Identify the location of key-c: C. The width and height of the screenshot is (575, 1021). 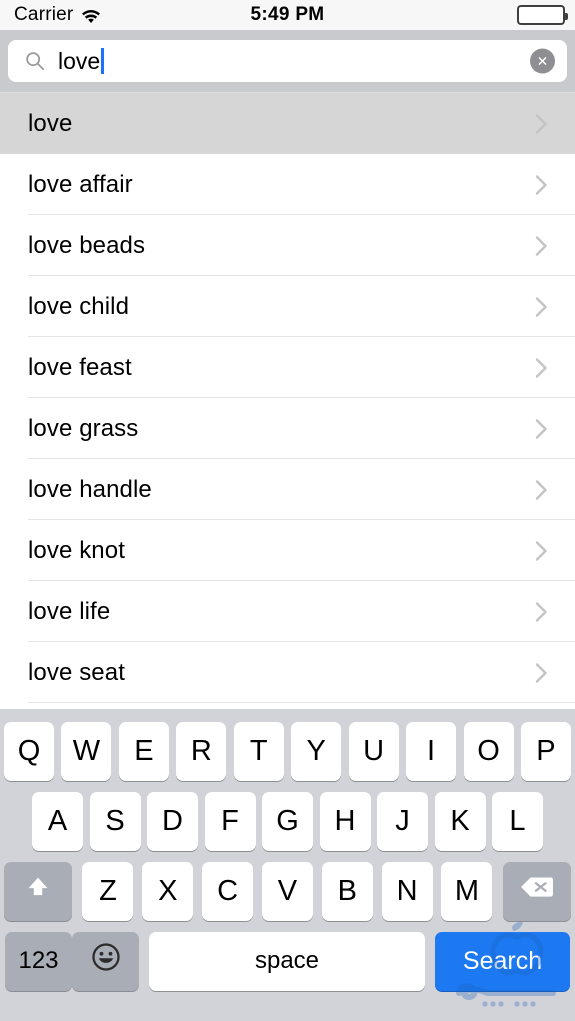
(228, 891).